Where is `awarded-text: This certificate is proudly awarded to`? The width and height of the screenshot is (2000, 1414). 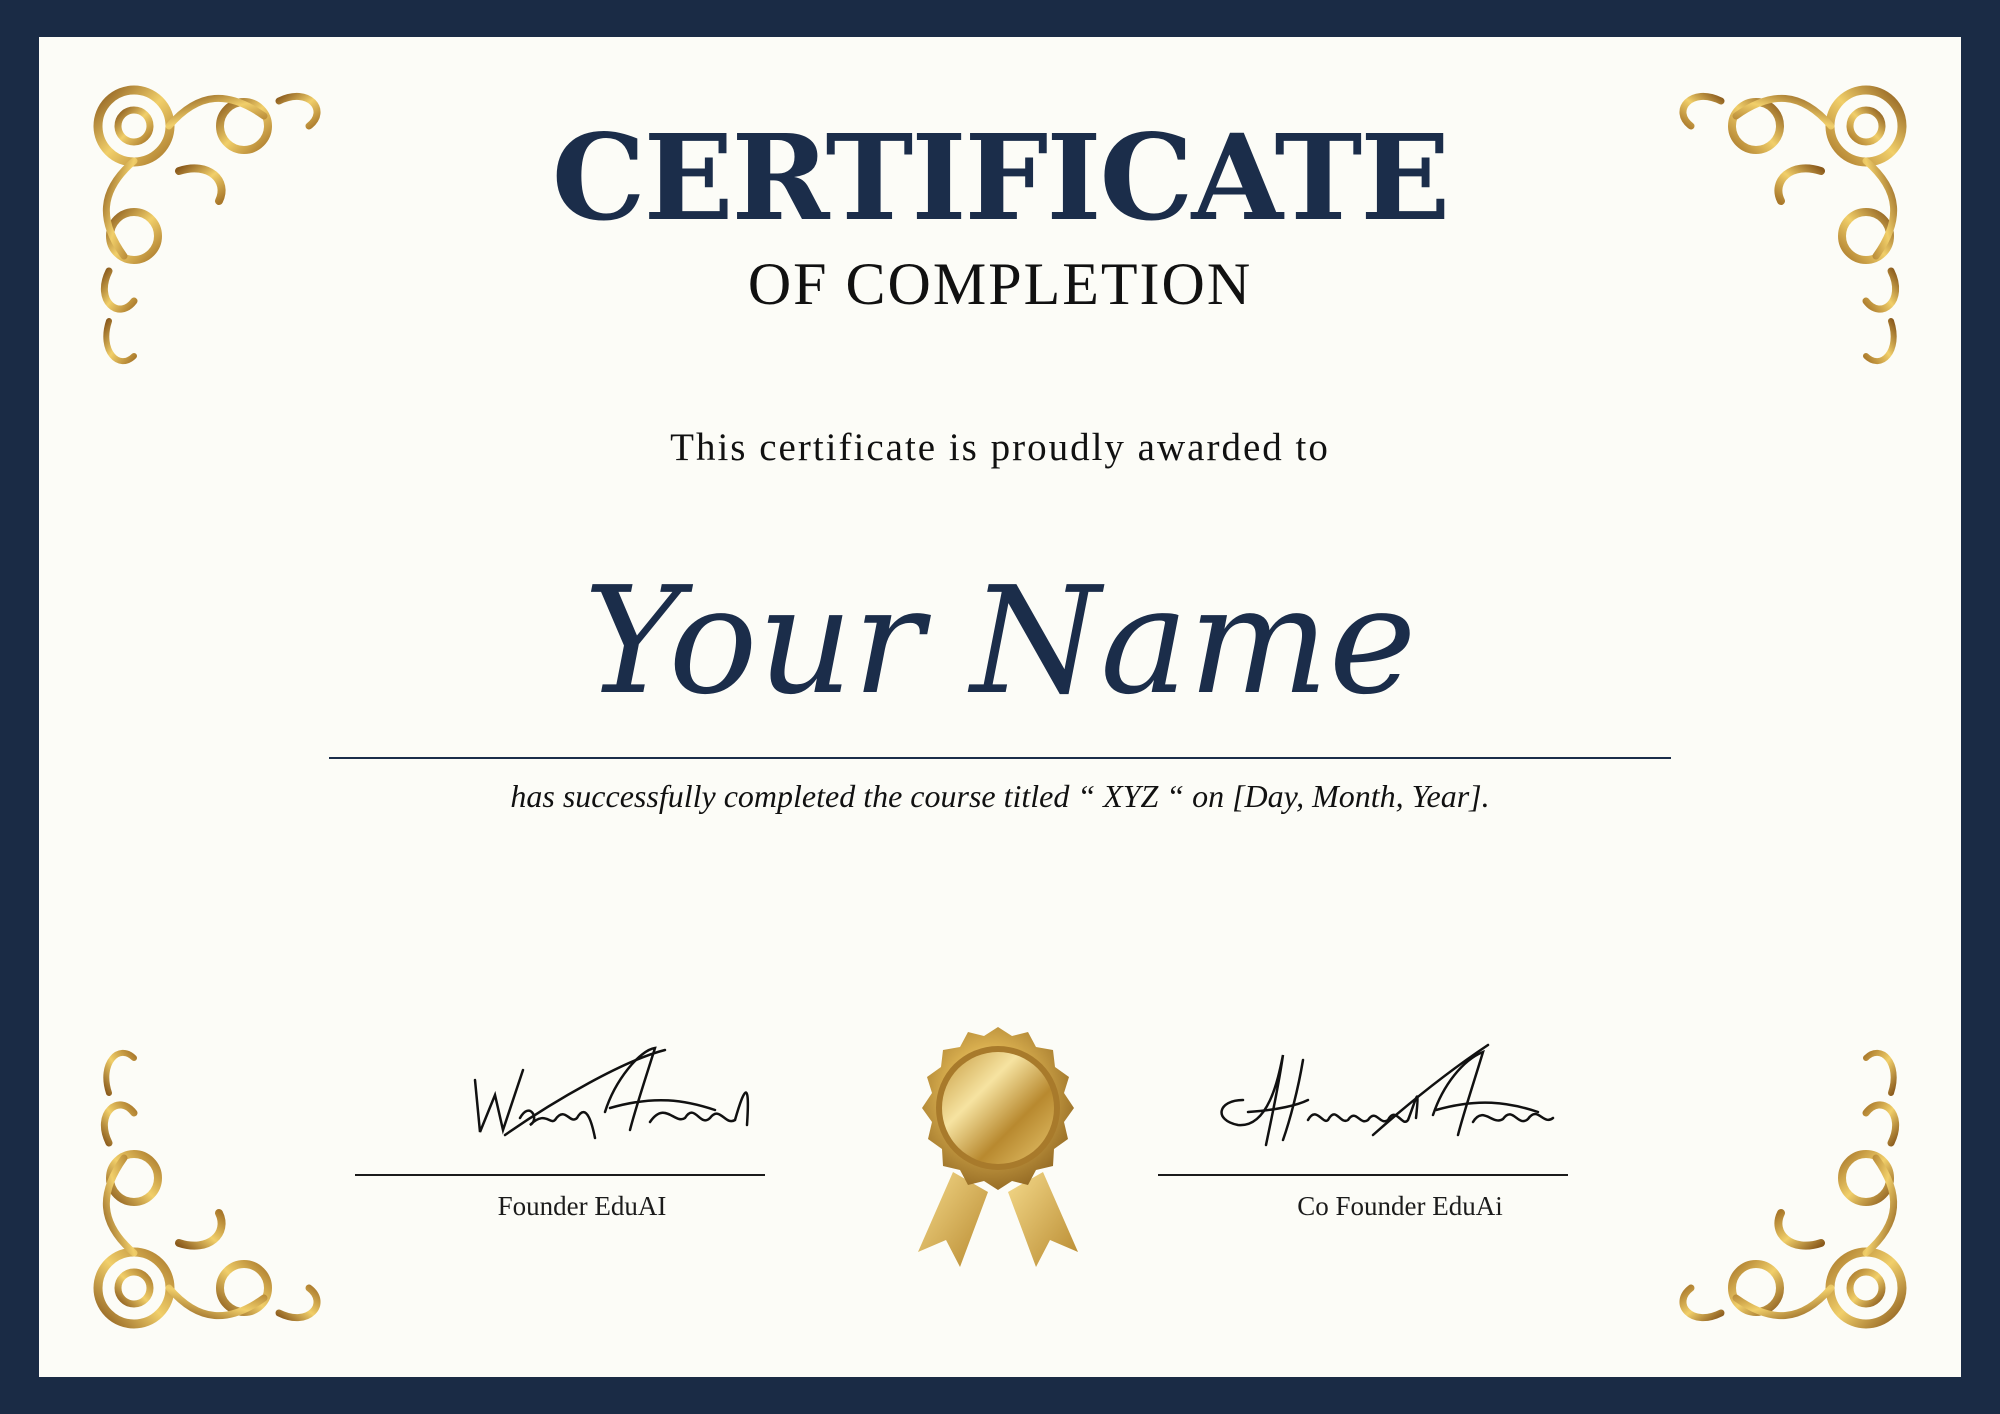 awarded-text: This certificate is proudly awarded to is located at coordinates (1000, 447).